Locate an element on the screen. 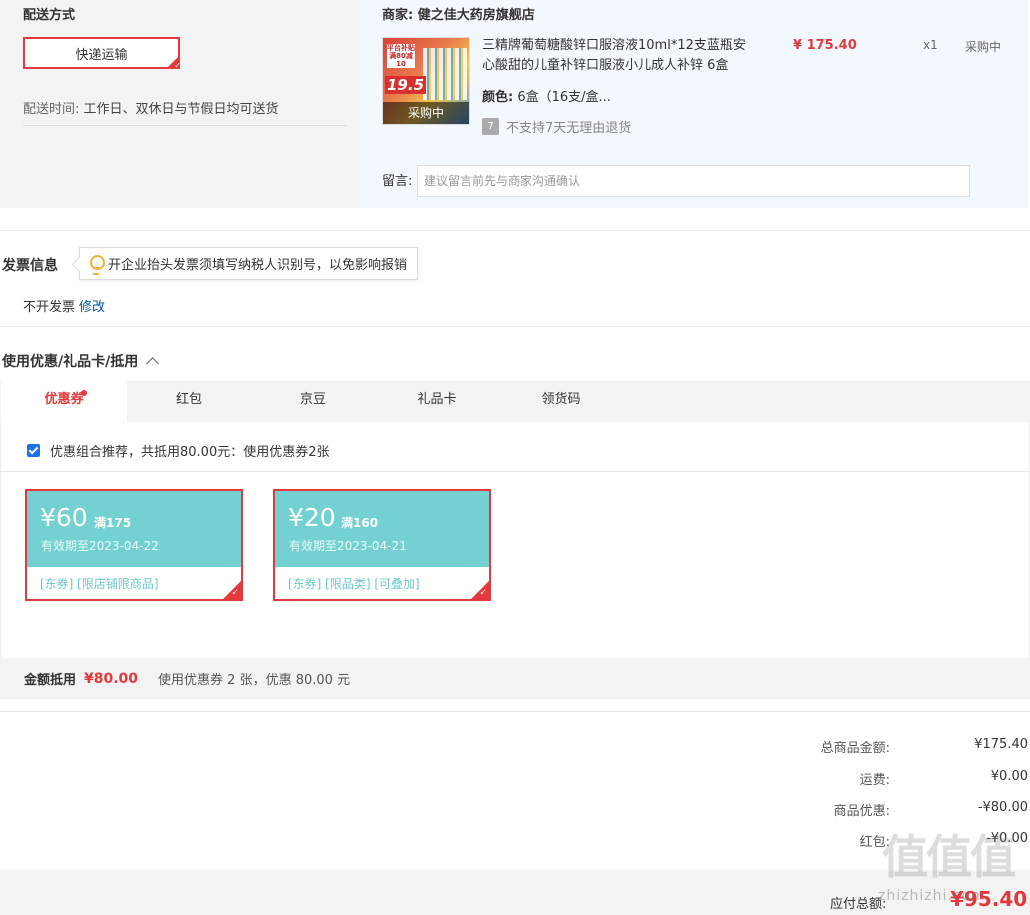 Image resolution: width=1030 pixels, height=915 pixels. invoice-edit-link: 修改 is located at coordinates (92, 305).